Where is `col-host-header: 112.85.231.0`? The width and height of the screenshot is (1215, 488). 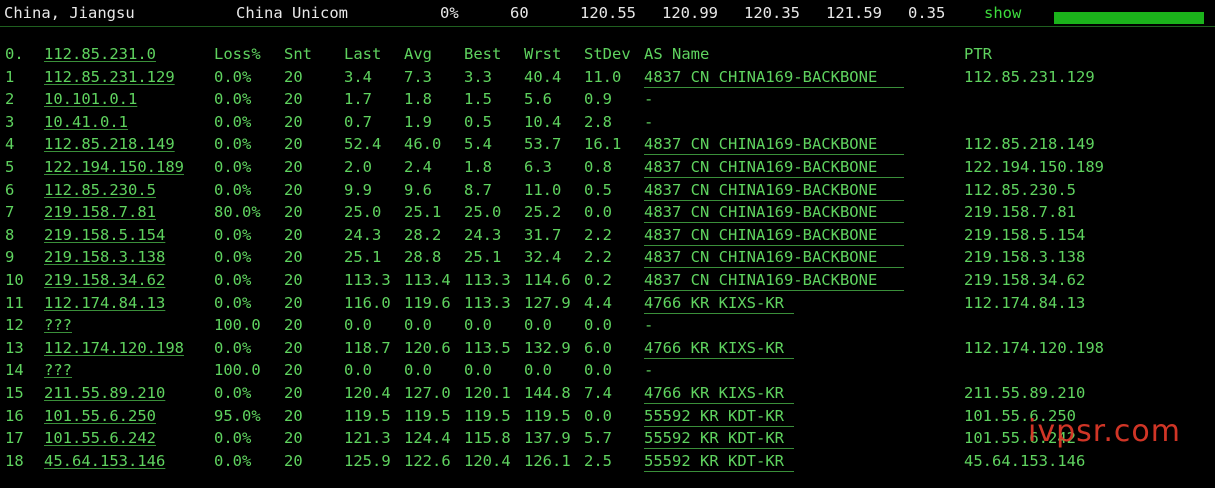 col-host-header: 112.85.231.0 is located at coordinates (100, 54).